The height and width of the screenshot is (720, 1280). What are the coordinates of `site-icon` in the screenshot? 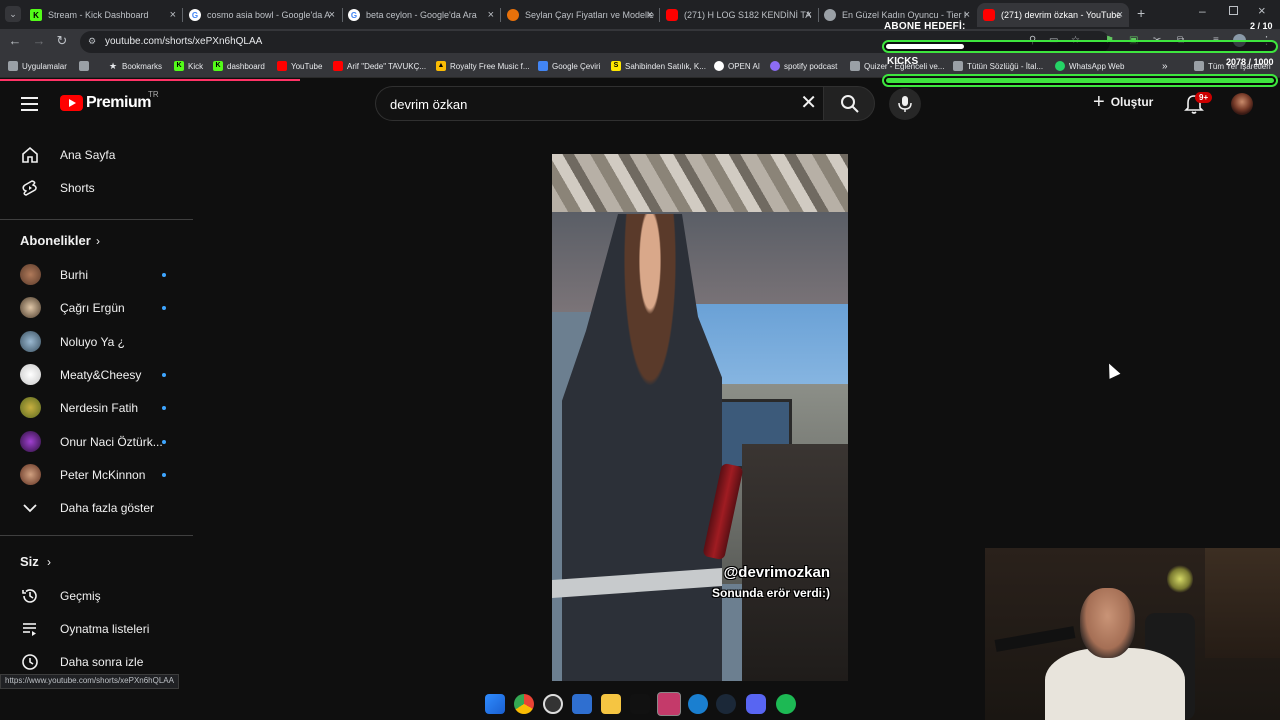 It's located at (855, 66).